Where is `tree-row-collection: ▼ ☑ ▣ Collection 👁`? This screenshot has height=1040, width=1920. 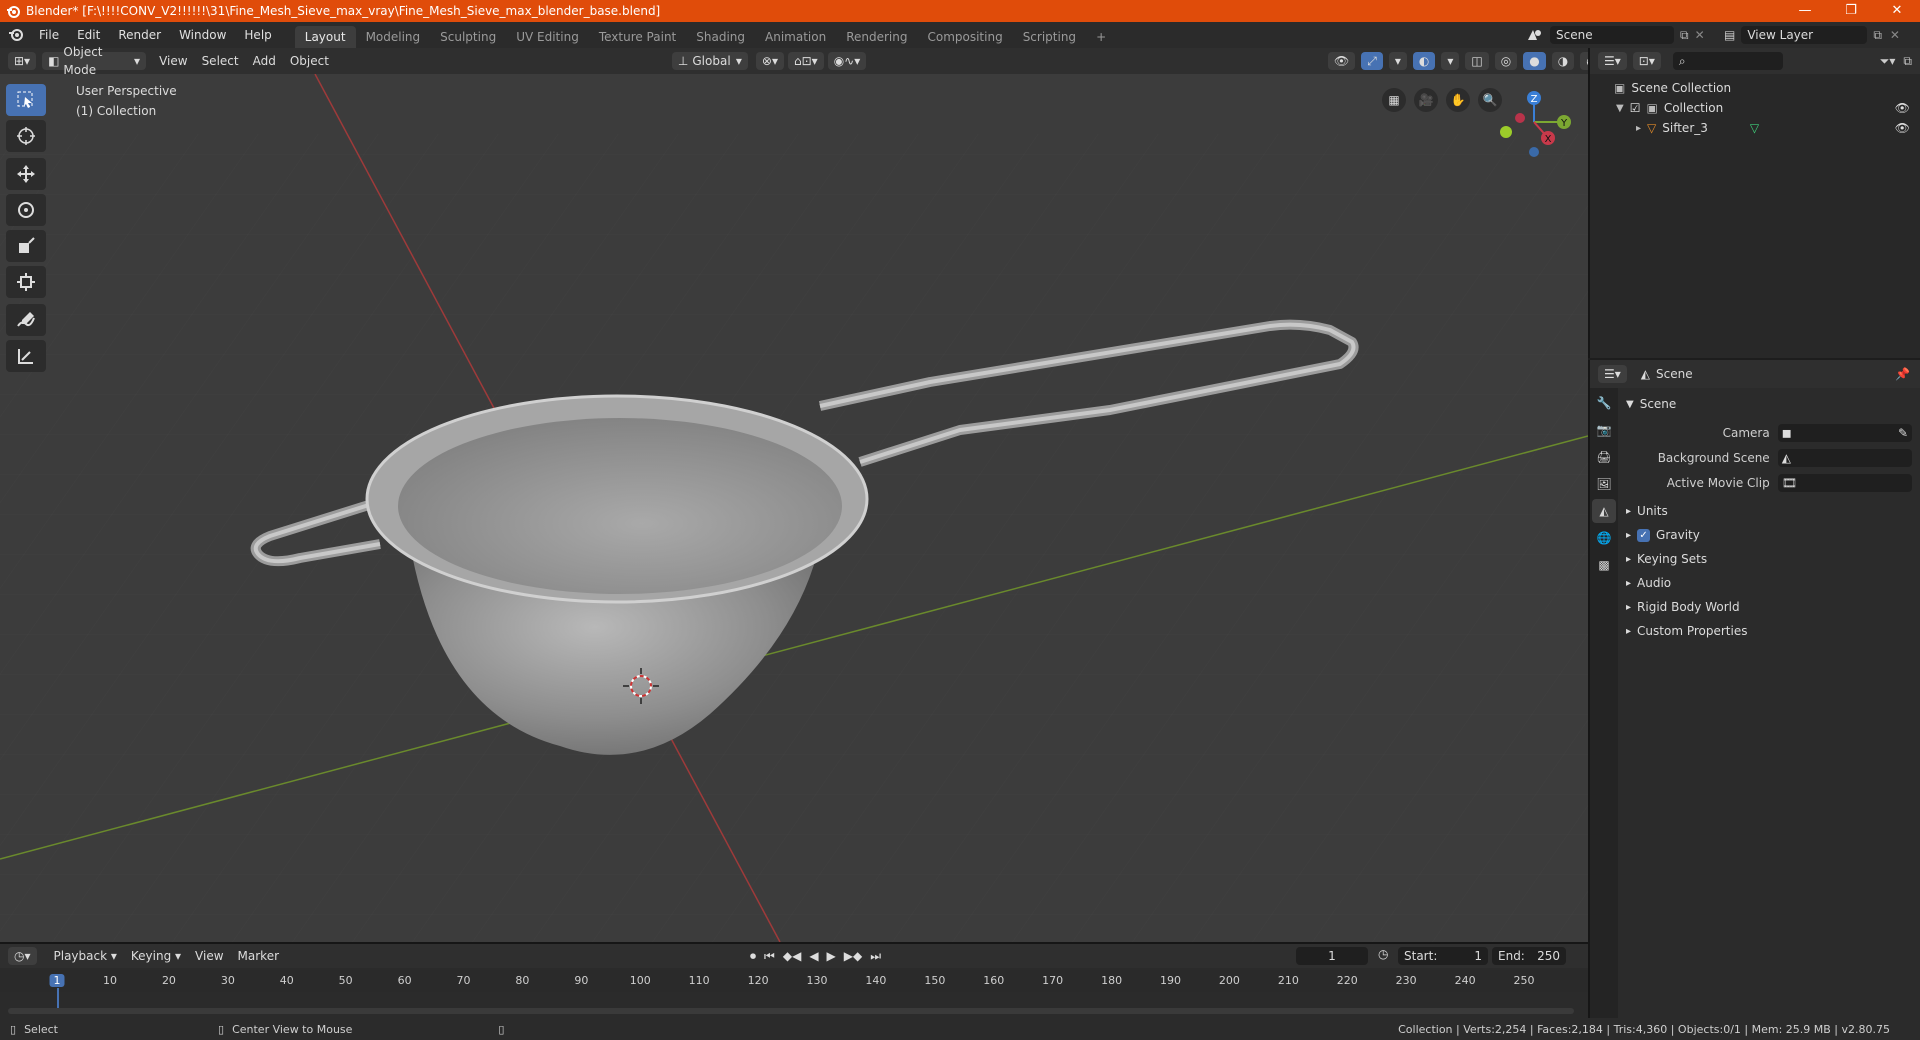
tree-row-collection: ▼ ☑ ▣ Collection 👁 is located at coordinates (1755, 108).